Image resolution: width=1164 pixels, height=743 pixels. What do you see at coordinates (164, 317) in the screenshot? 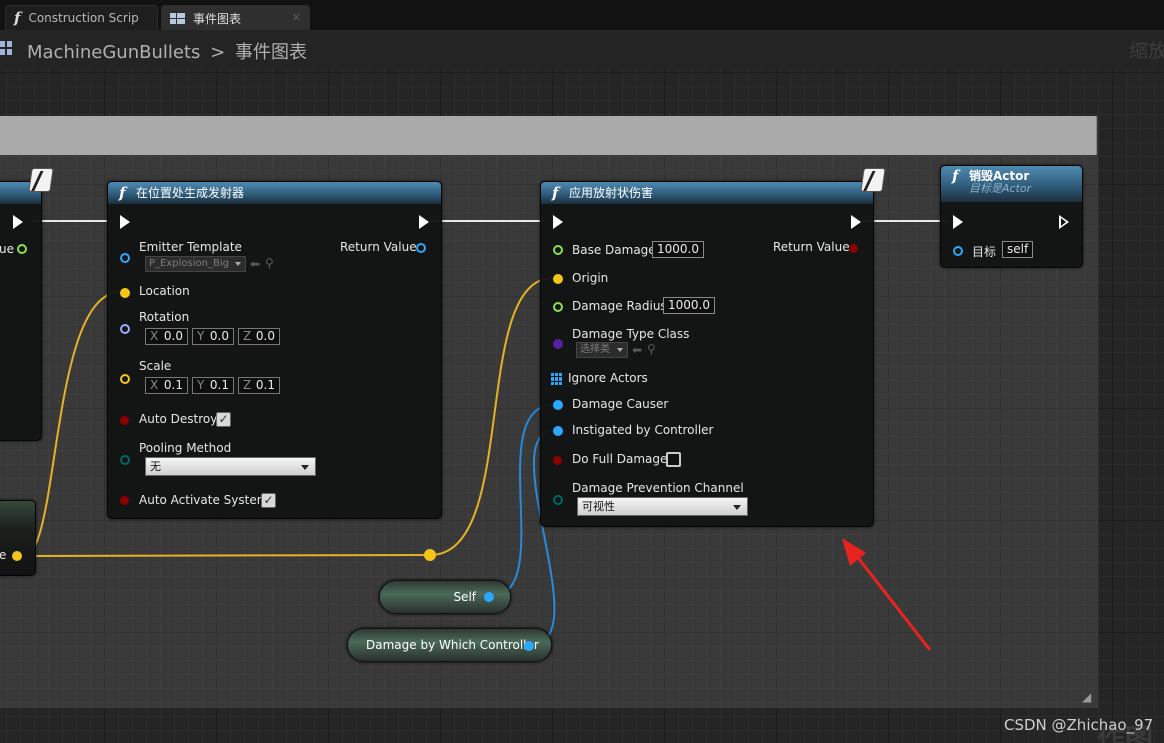
I see `rotation-label: Rotation` at bounding box center [164, 317].